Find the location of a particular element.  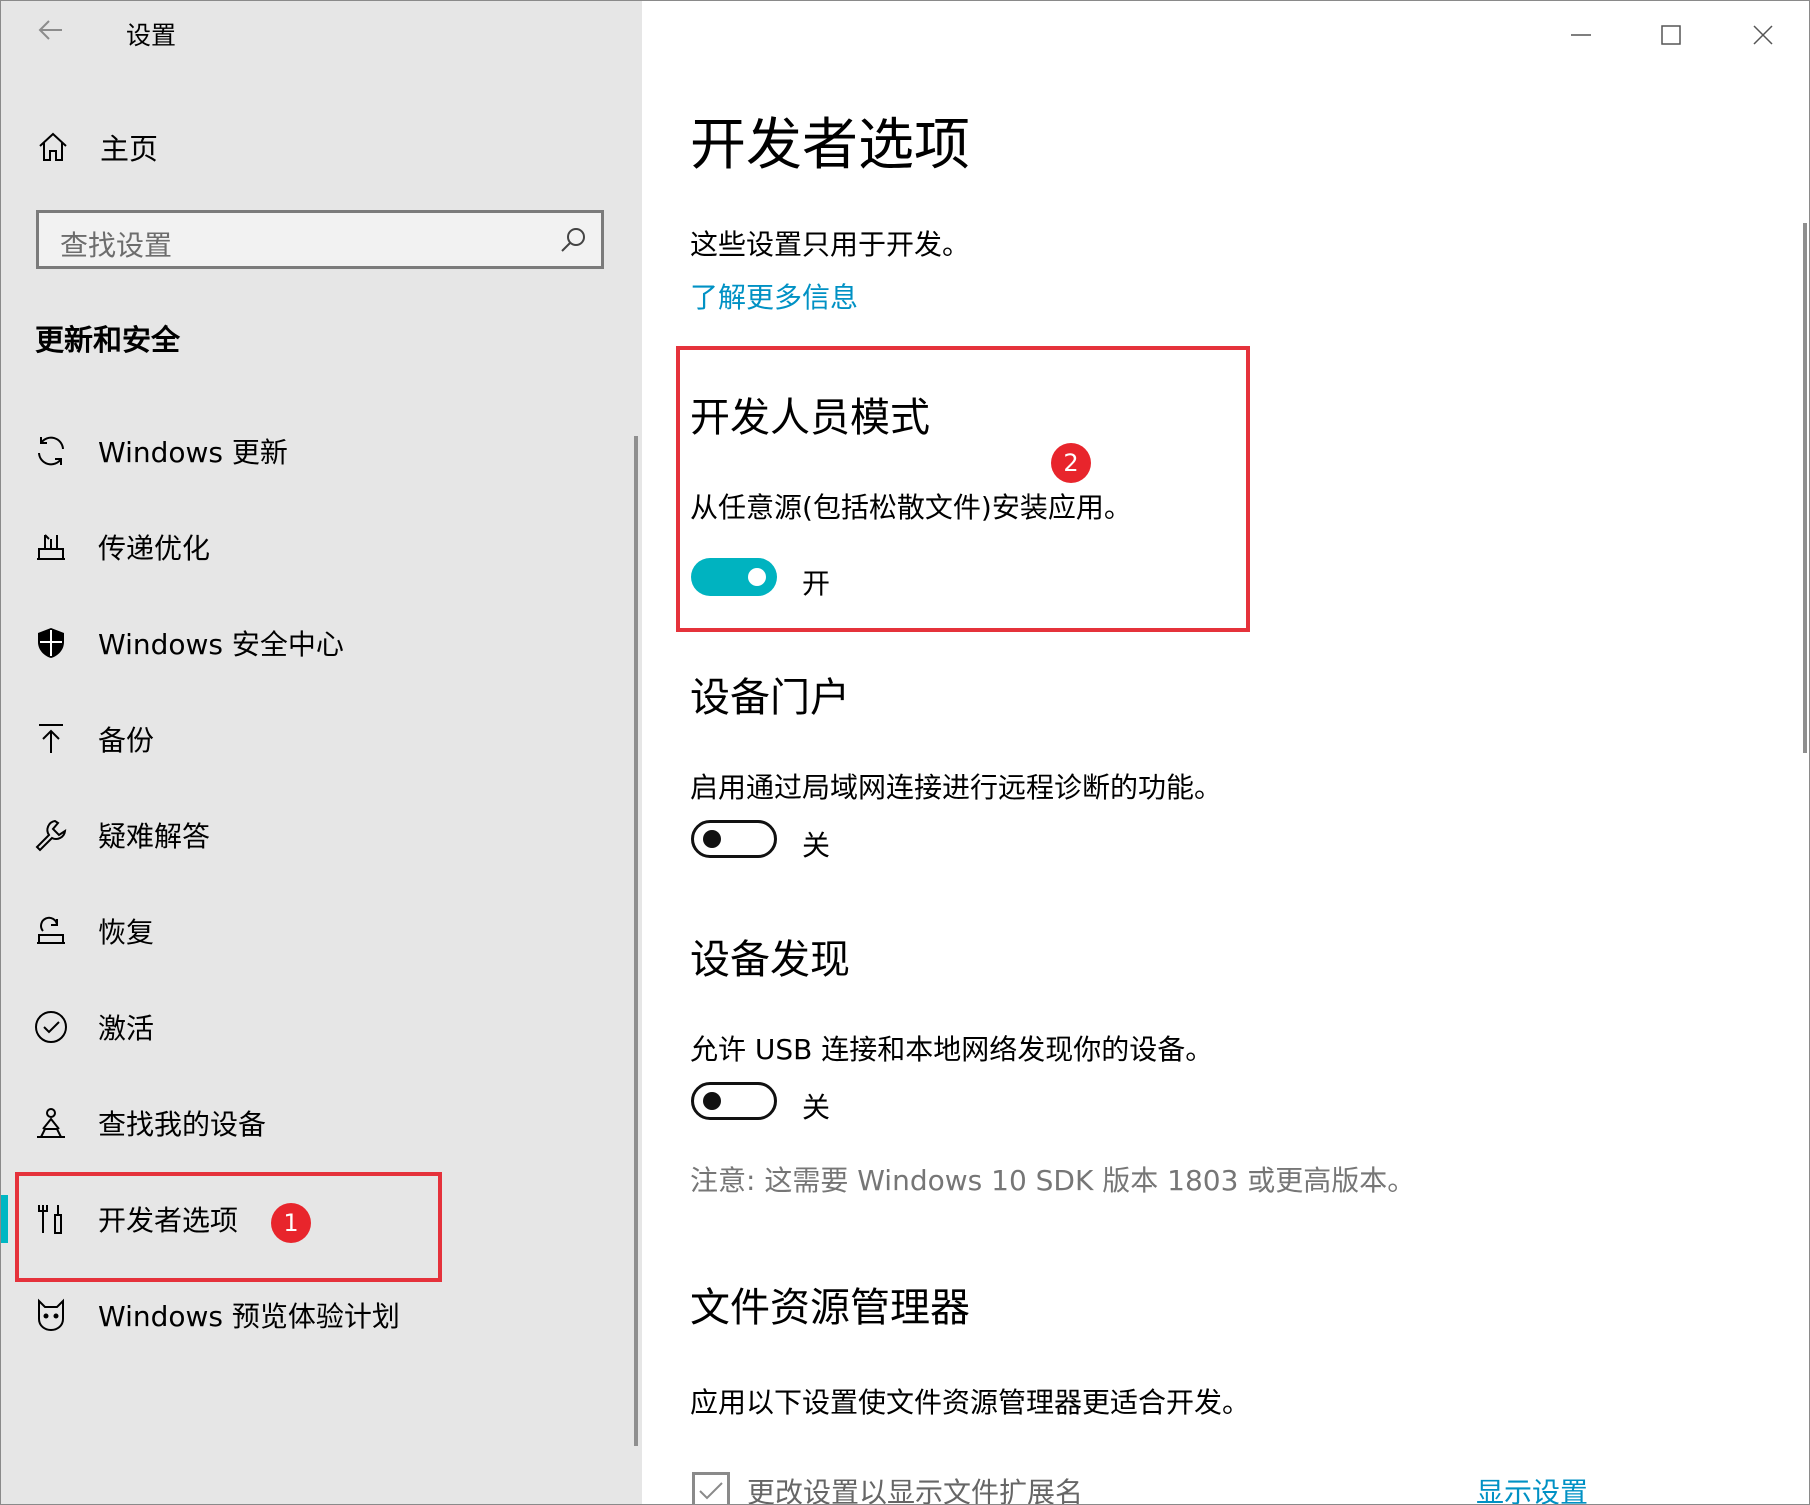

sidebar-item-label: 恢复 is located at coordinates (126, 932).